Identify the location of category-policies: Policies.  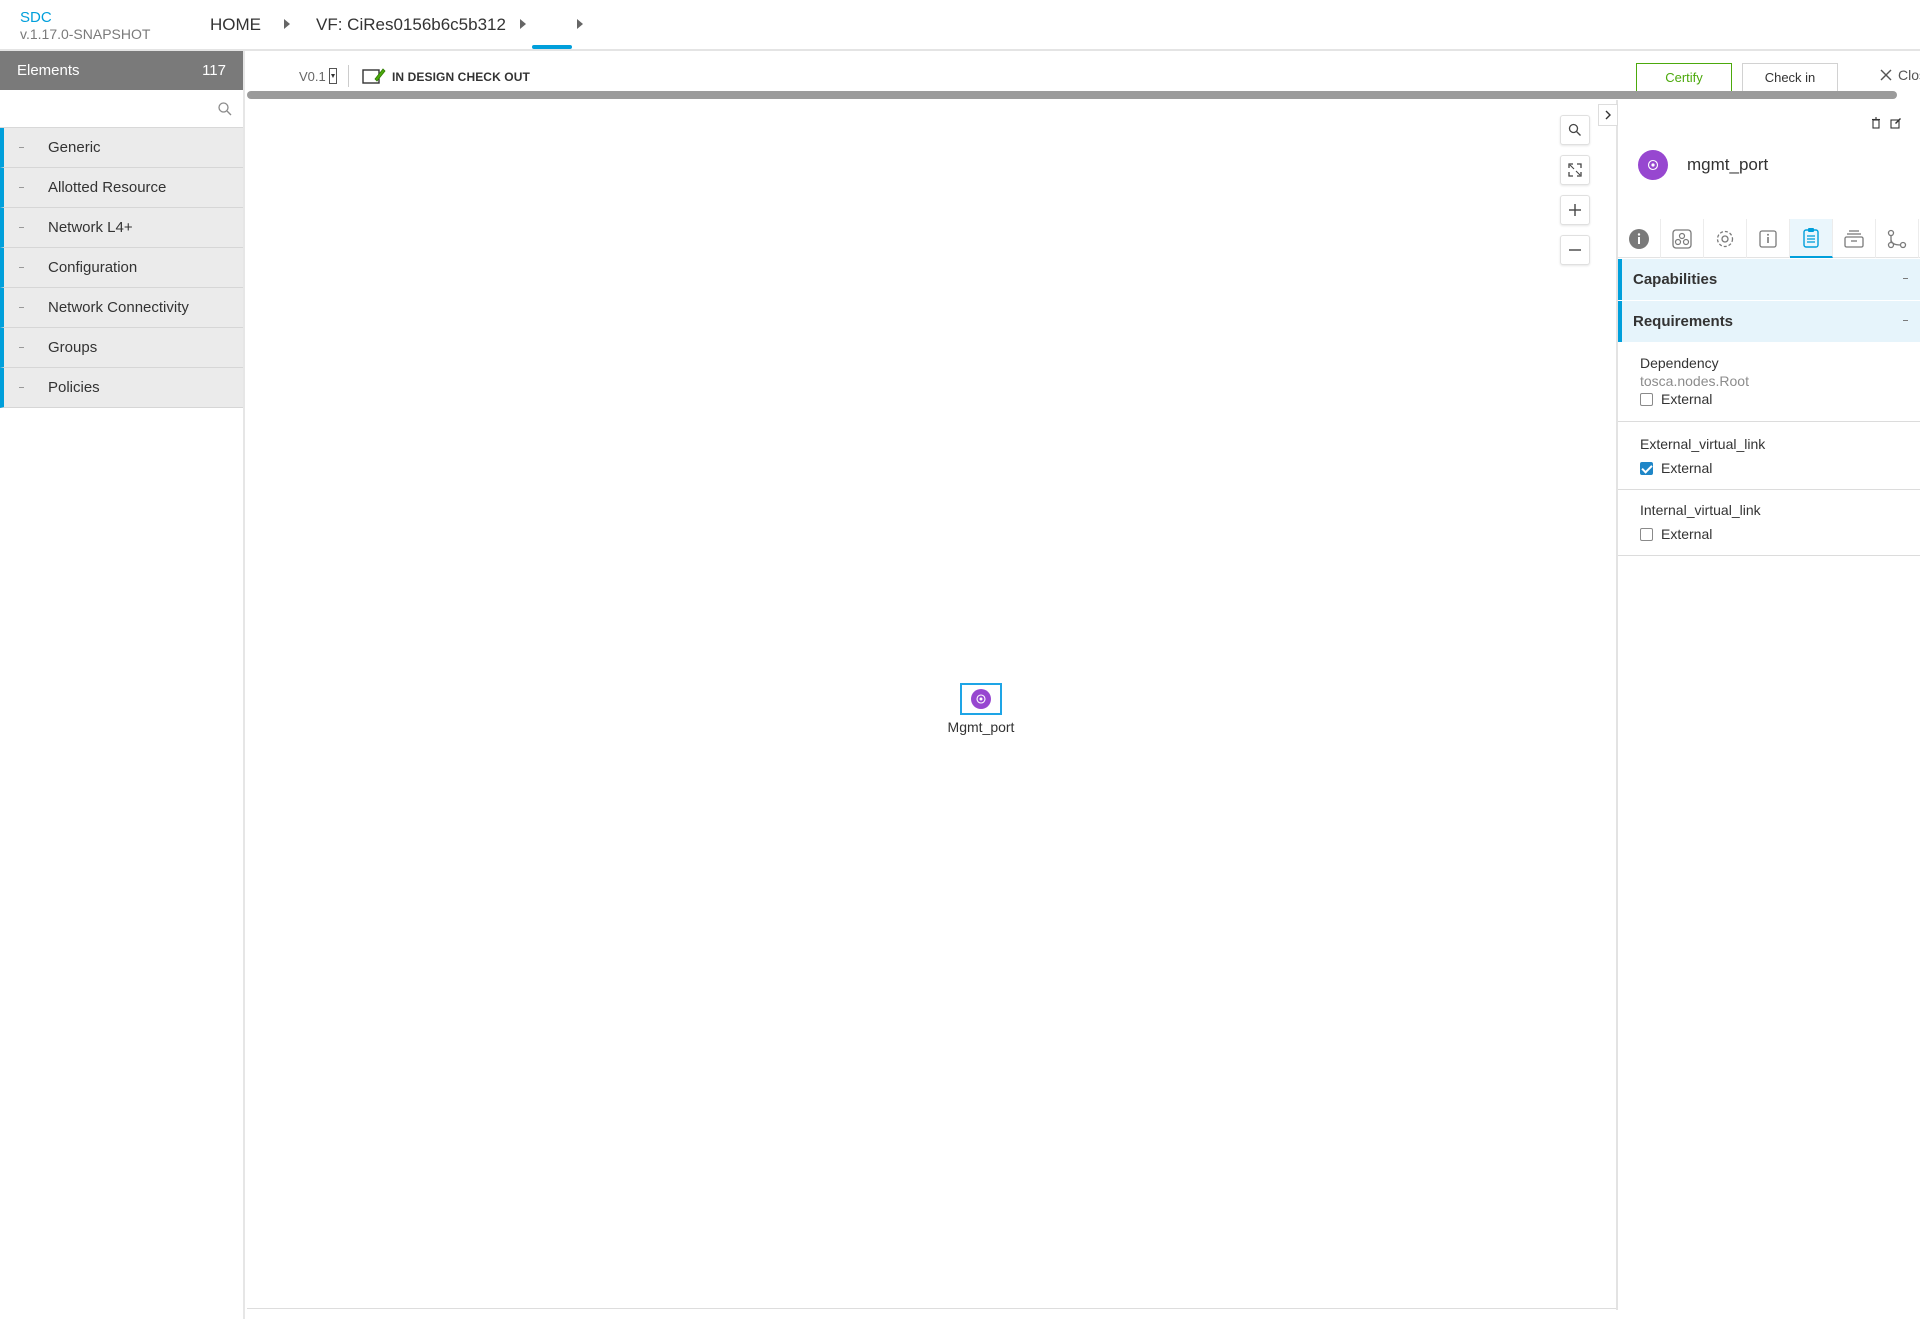
(121, 388).